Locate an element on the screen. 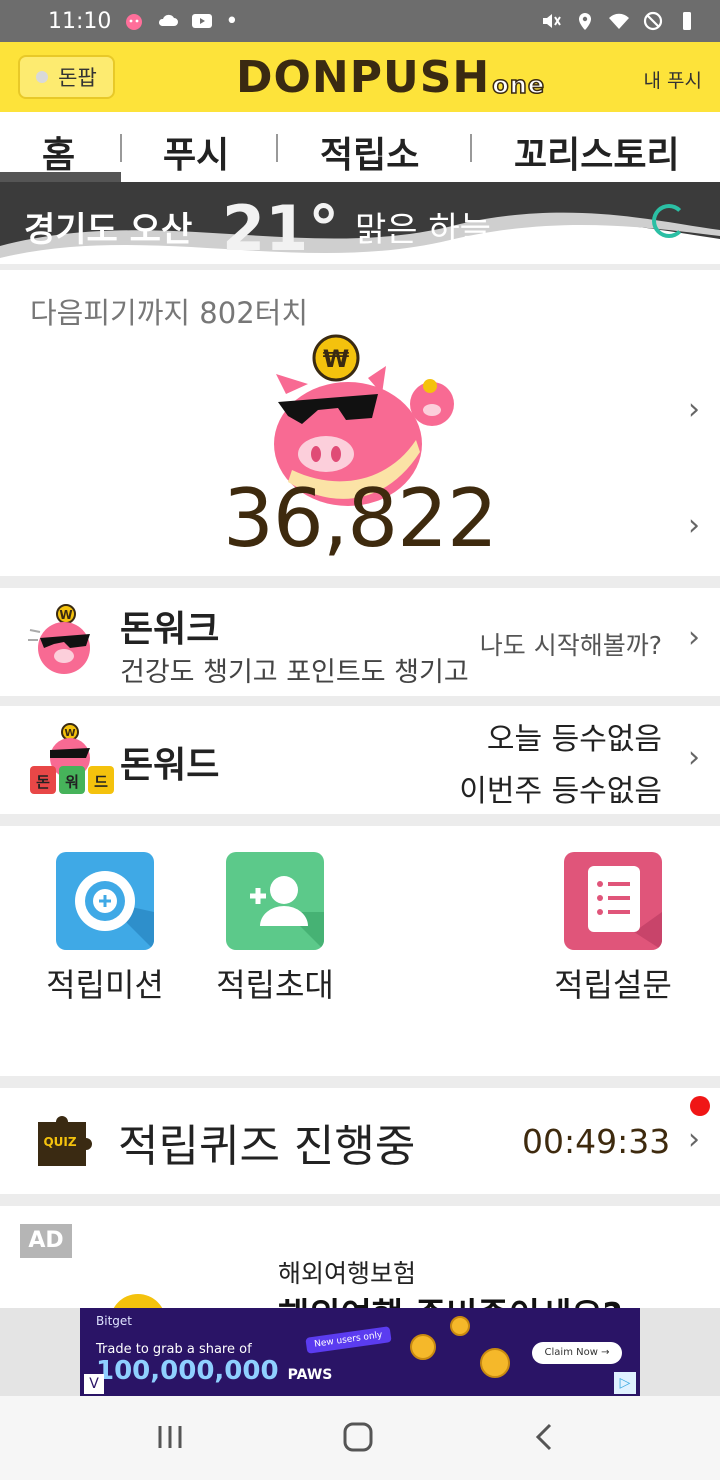  donpop-button: 돈팝 is located at coordinates (66, 77).